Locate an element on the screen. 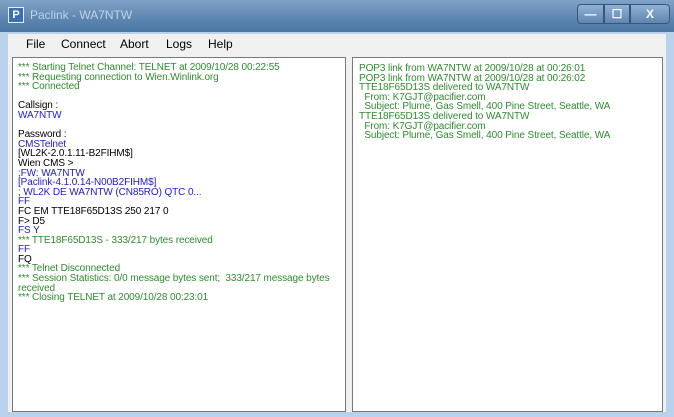  minimize-button: — is located at coordinates (590, 14).